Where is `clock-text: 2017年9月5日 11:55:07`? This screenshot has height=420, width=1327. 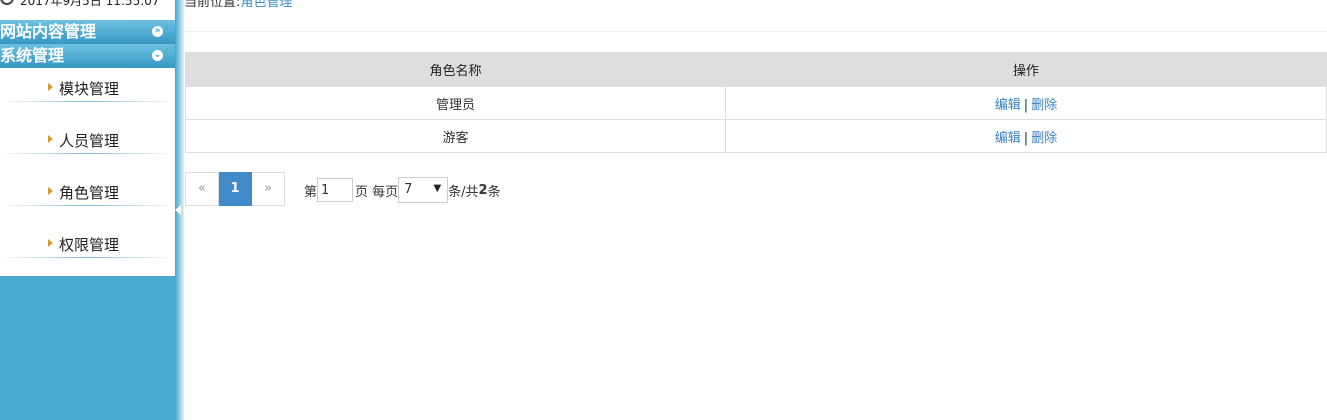 clock-text: 2017年9月5日 11:55:07 is located at coordinates (90, 4).